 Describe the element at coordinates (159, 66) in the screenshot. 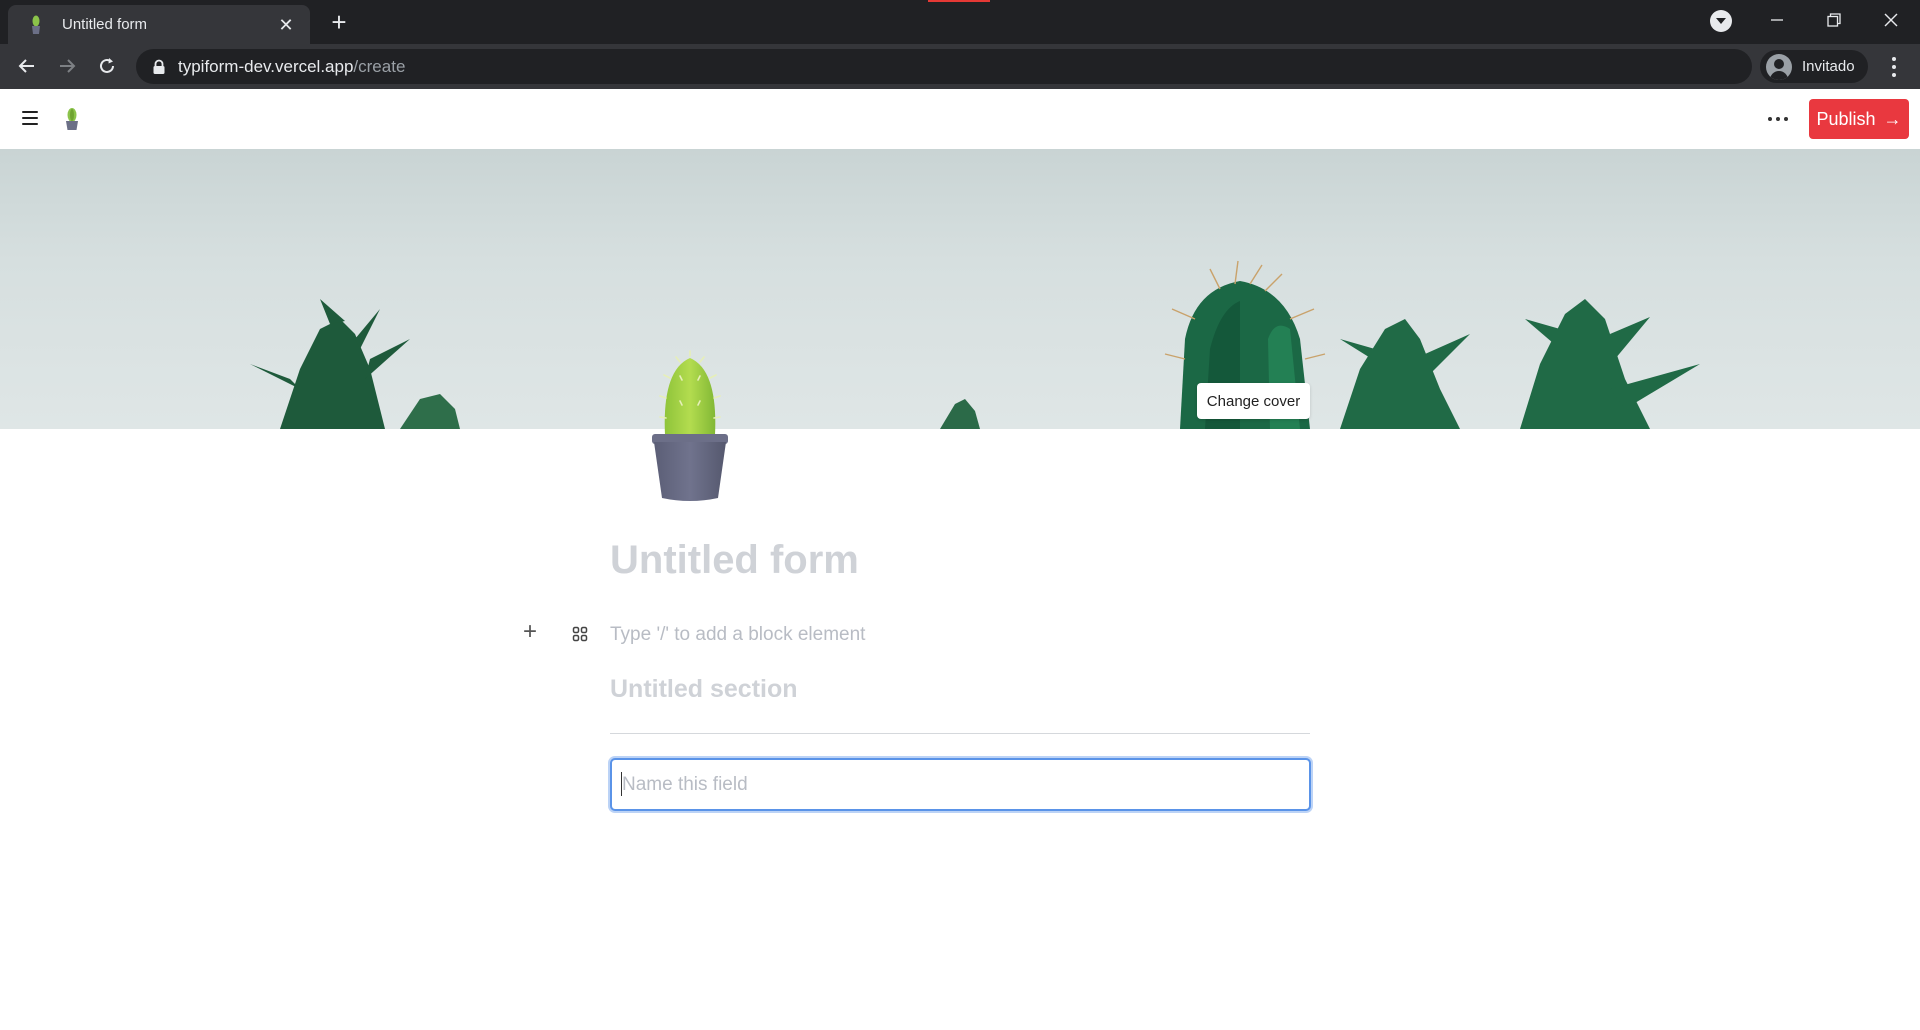

I see `lock-icon` at that location.